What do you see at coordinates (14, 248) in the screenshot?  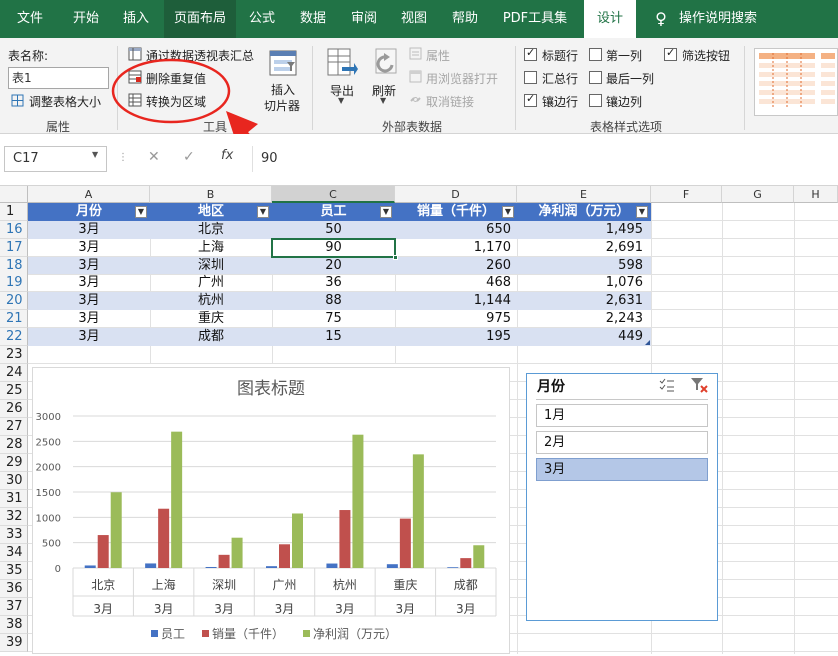 I see `row-header: 17` at bounding box center [14, 248].